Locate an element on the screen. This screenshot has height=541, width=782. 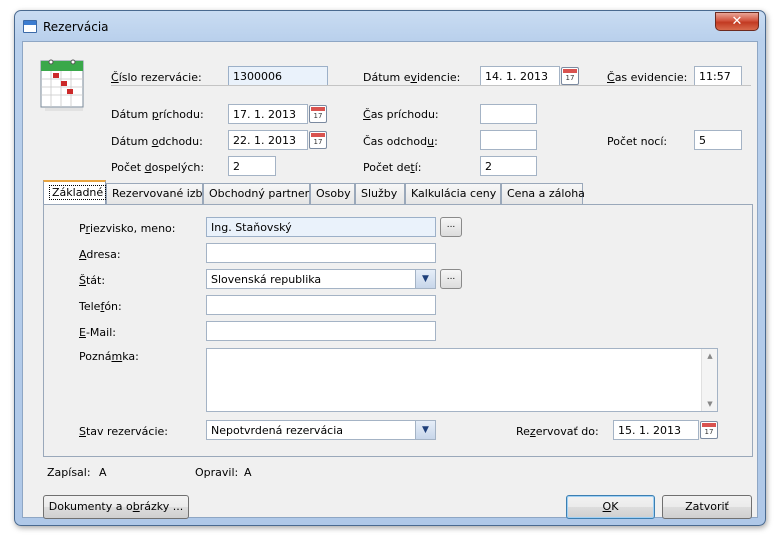
email-label: E-Mail: is located at coordinates (97, 332).